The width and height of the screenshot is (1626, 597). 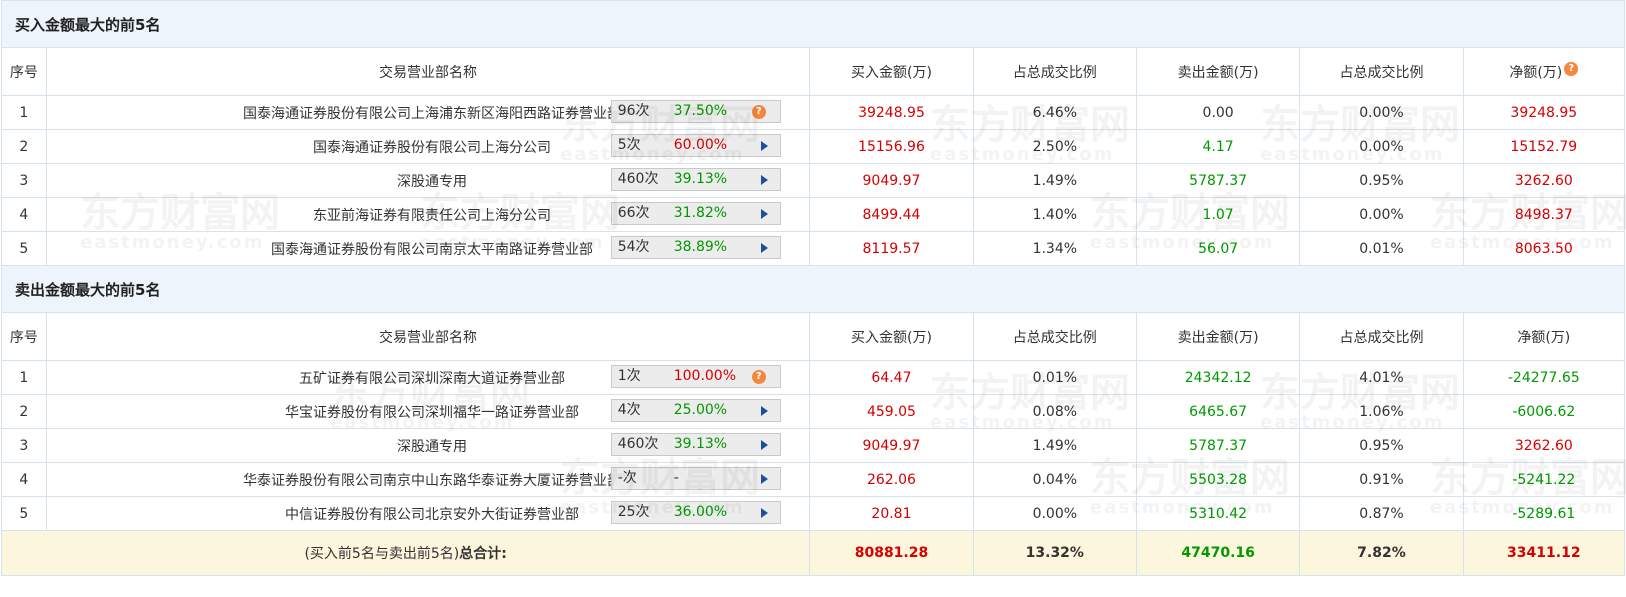 What do you see at coordinates (1544, 248) in the screenshot?
I see `net-amount: 8063.50` at bounding box center [1544, 248].